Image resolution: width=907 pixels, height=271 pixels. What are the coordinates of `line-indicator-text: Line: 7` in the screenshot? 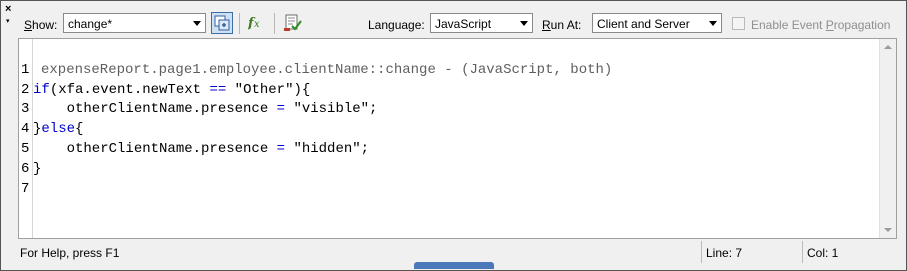 It's located at (724, 253).